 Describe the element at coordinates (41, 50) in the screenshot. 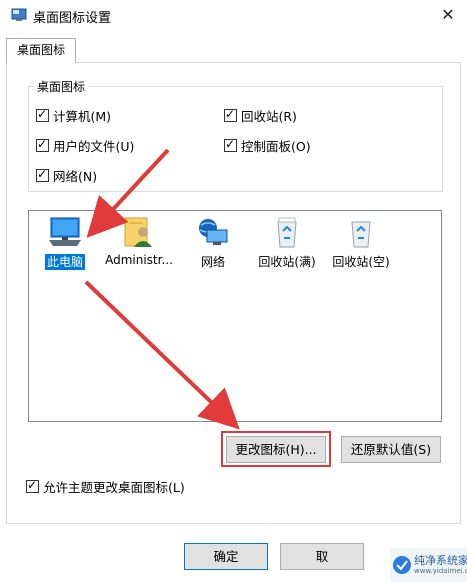

I see `tab-desktop-icons: 桌面图标` at that location.